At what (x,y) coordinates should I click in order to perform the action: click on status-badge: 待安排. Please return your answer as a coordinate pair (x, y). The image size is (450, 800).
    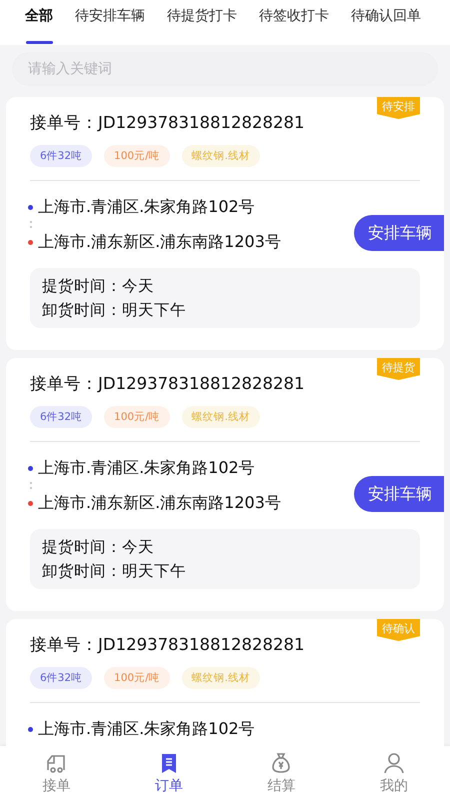
    Looking at the image, I should click on (398, 108).